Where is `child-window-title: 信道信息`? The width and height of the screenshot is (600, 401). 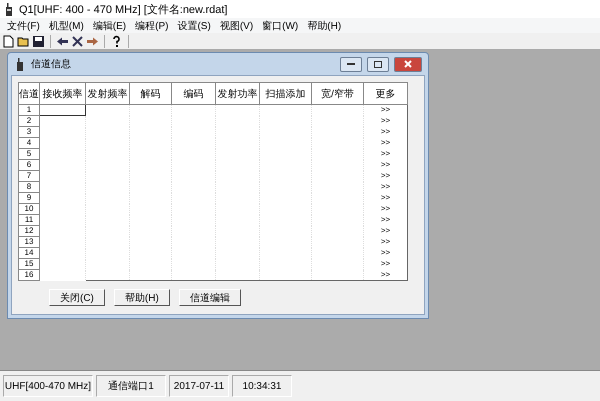 child-window-title: 信道信息 is located at coordinates (51, 64).